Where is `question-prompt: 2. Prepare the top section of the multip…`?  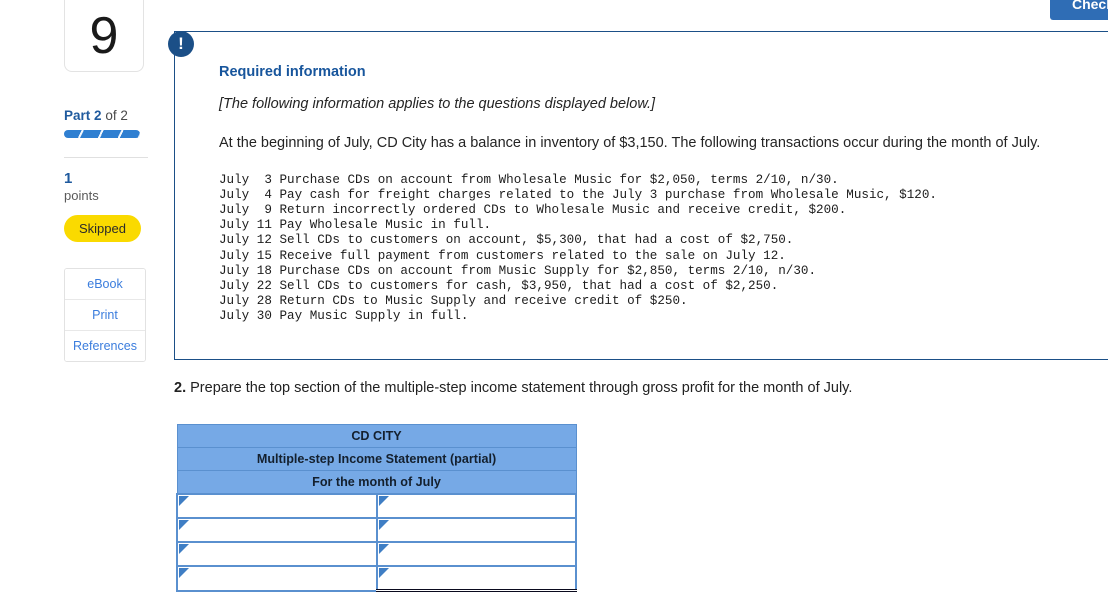 question-prompt: 2. Prepare the top section of the multip… is located at coordinates (513, 388).